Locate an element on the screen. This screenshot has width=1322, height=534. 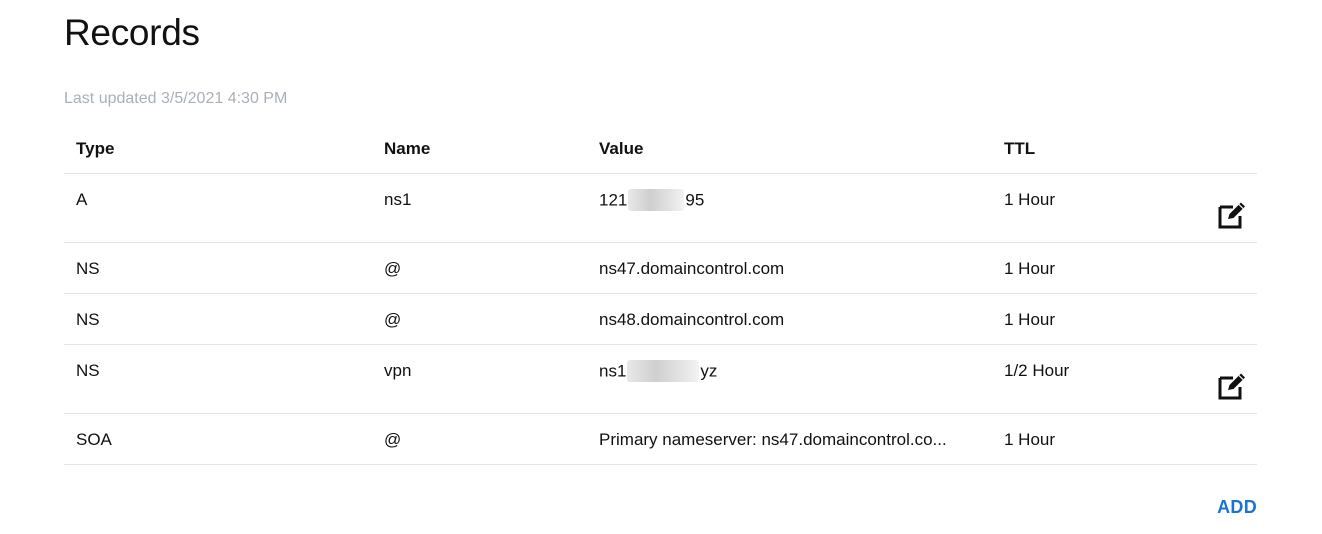
add-record-button: ADD is located at coordinates (1237, 507).